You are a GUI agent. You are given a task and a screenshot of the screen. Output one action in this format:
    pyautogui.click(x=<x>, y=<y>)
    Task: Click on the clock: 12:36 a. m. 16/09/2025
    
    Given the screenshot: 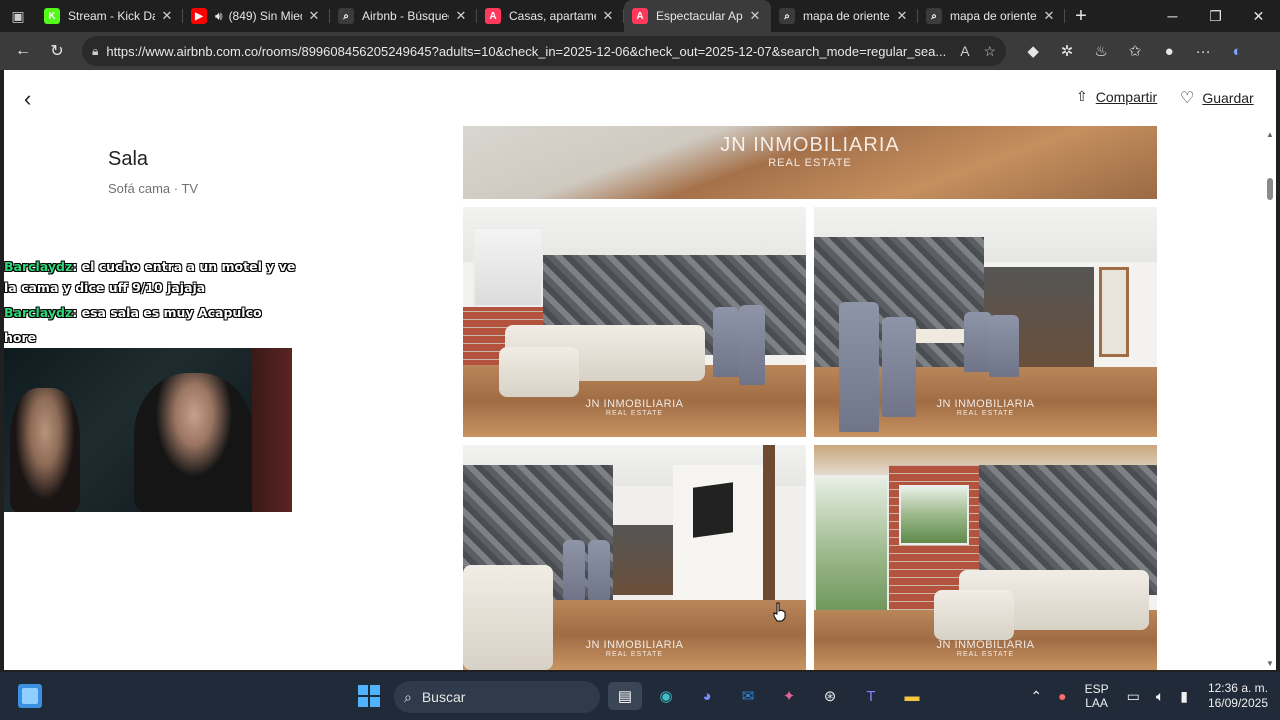 What is the action you would take?
    pyautogui.click(x=1238, y=696)
    